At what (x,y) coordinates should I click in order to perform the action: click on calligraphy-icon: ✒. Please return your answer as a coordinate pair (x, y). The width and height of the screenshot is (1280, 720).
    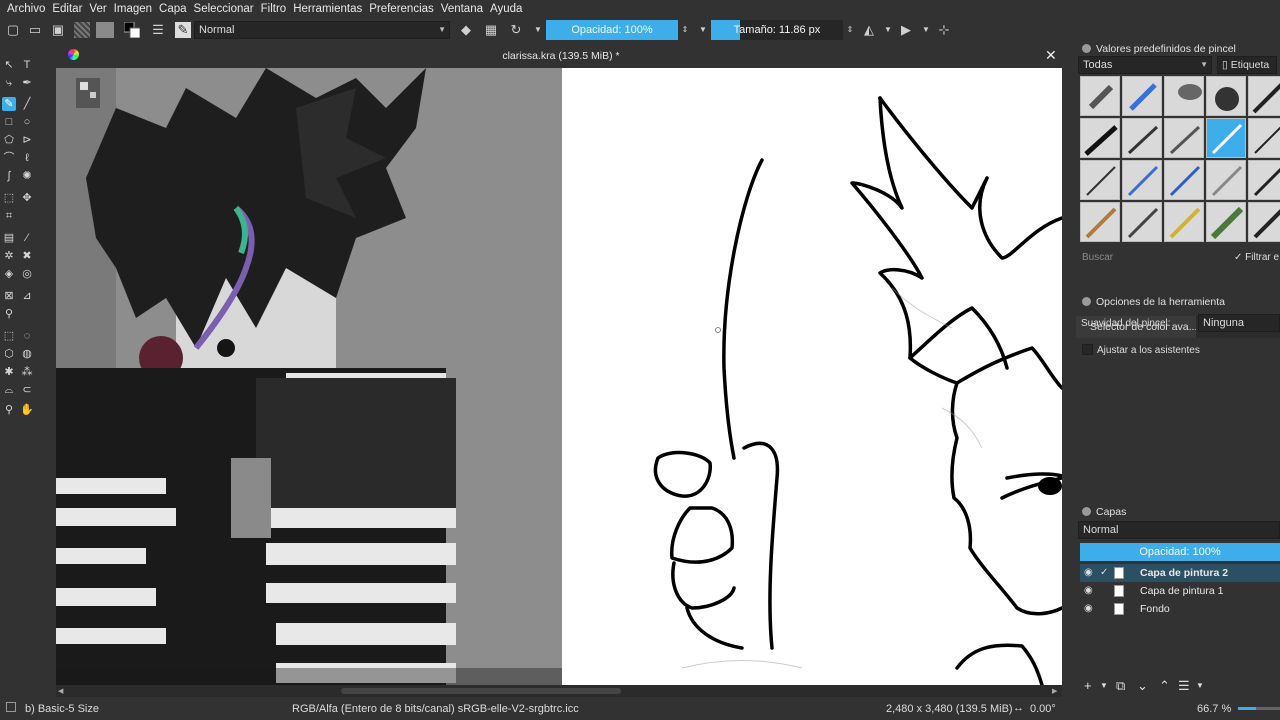
    Looking at the image, I should click on (27, 83).